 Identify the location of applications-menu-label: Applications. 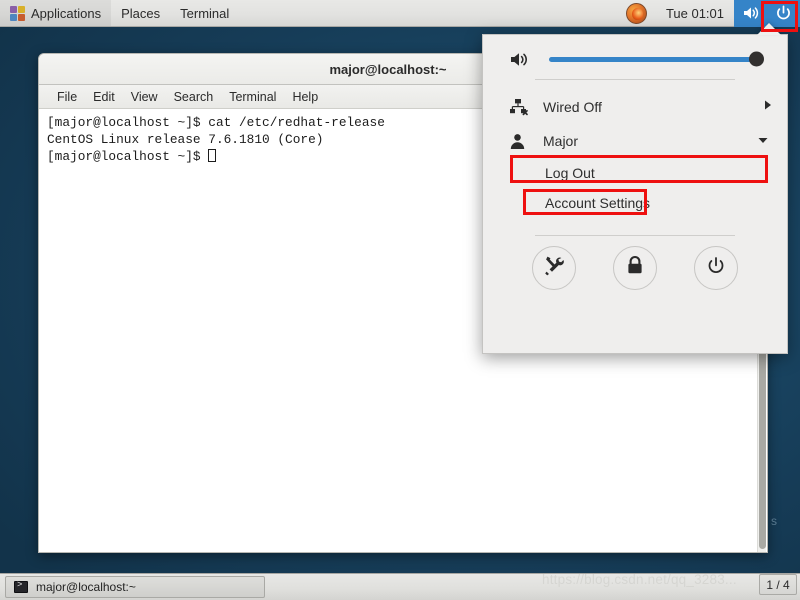
(66, 13).